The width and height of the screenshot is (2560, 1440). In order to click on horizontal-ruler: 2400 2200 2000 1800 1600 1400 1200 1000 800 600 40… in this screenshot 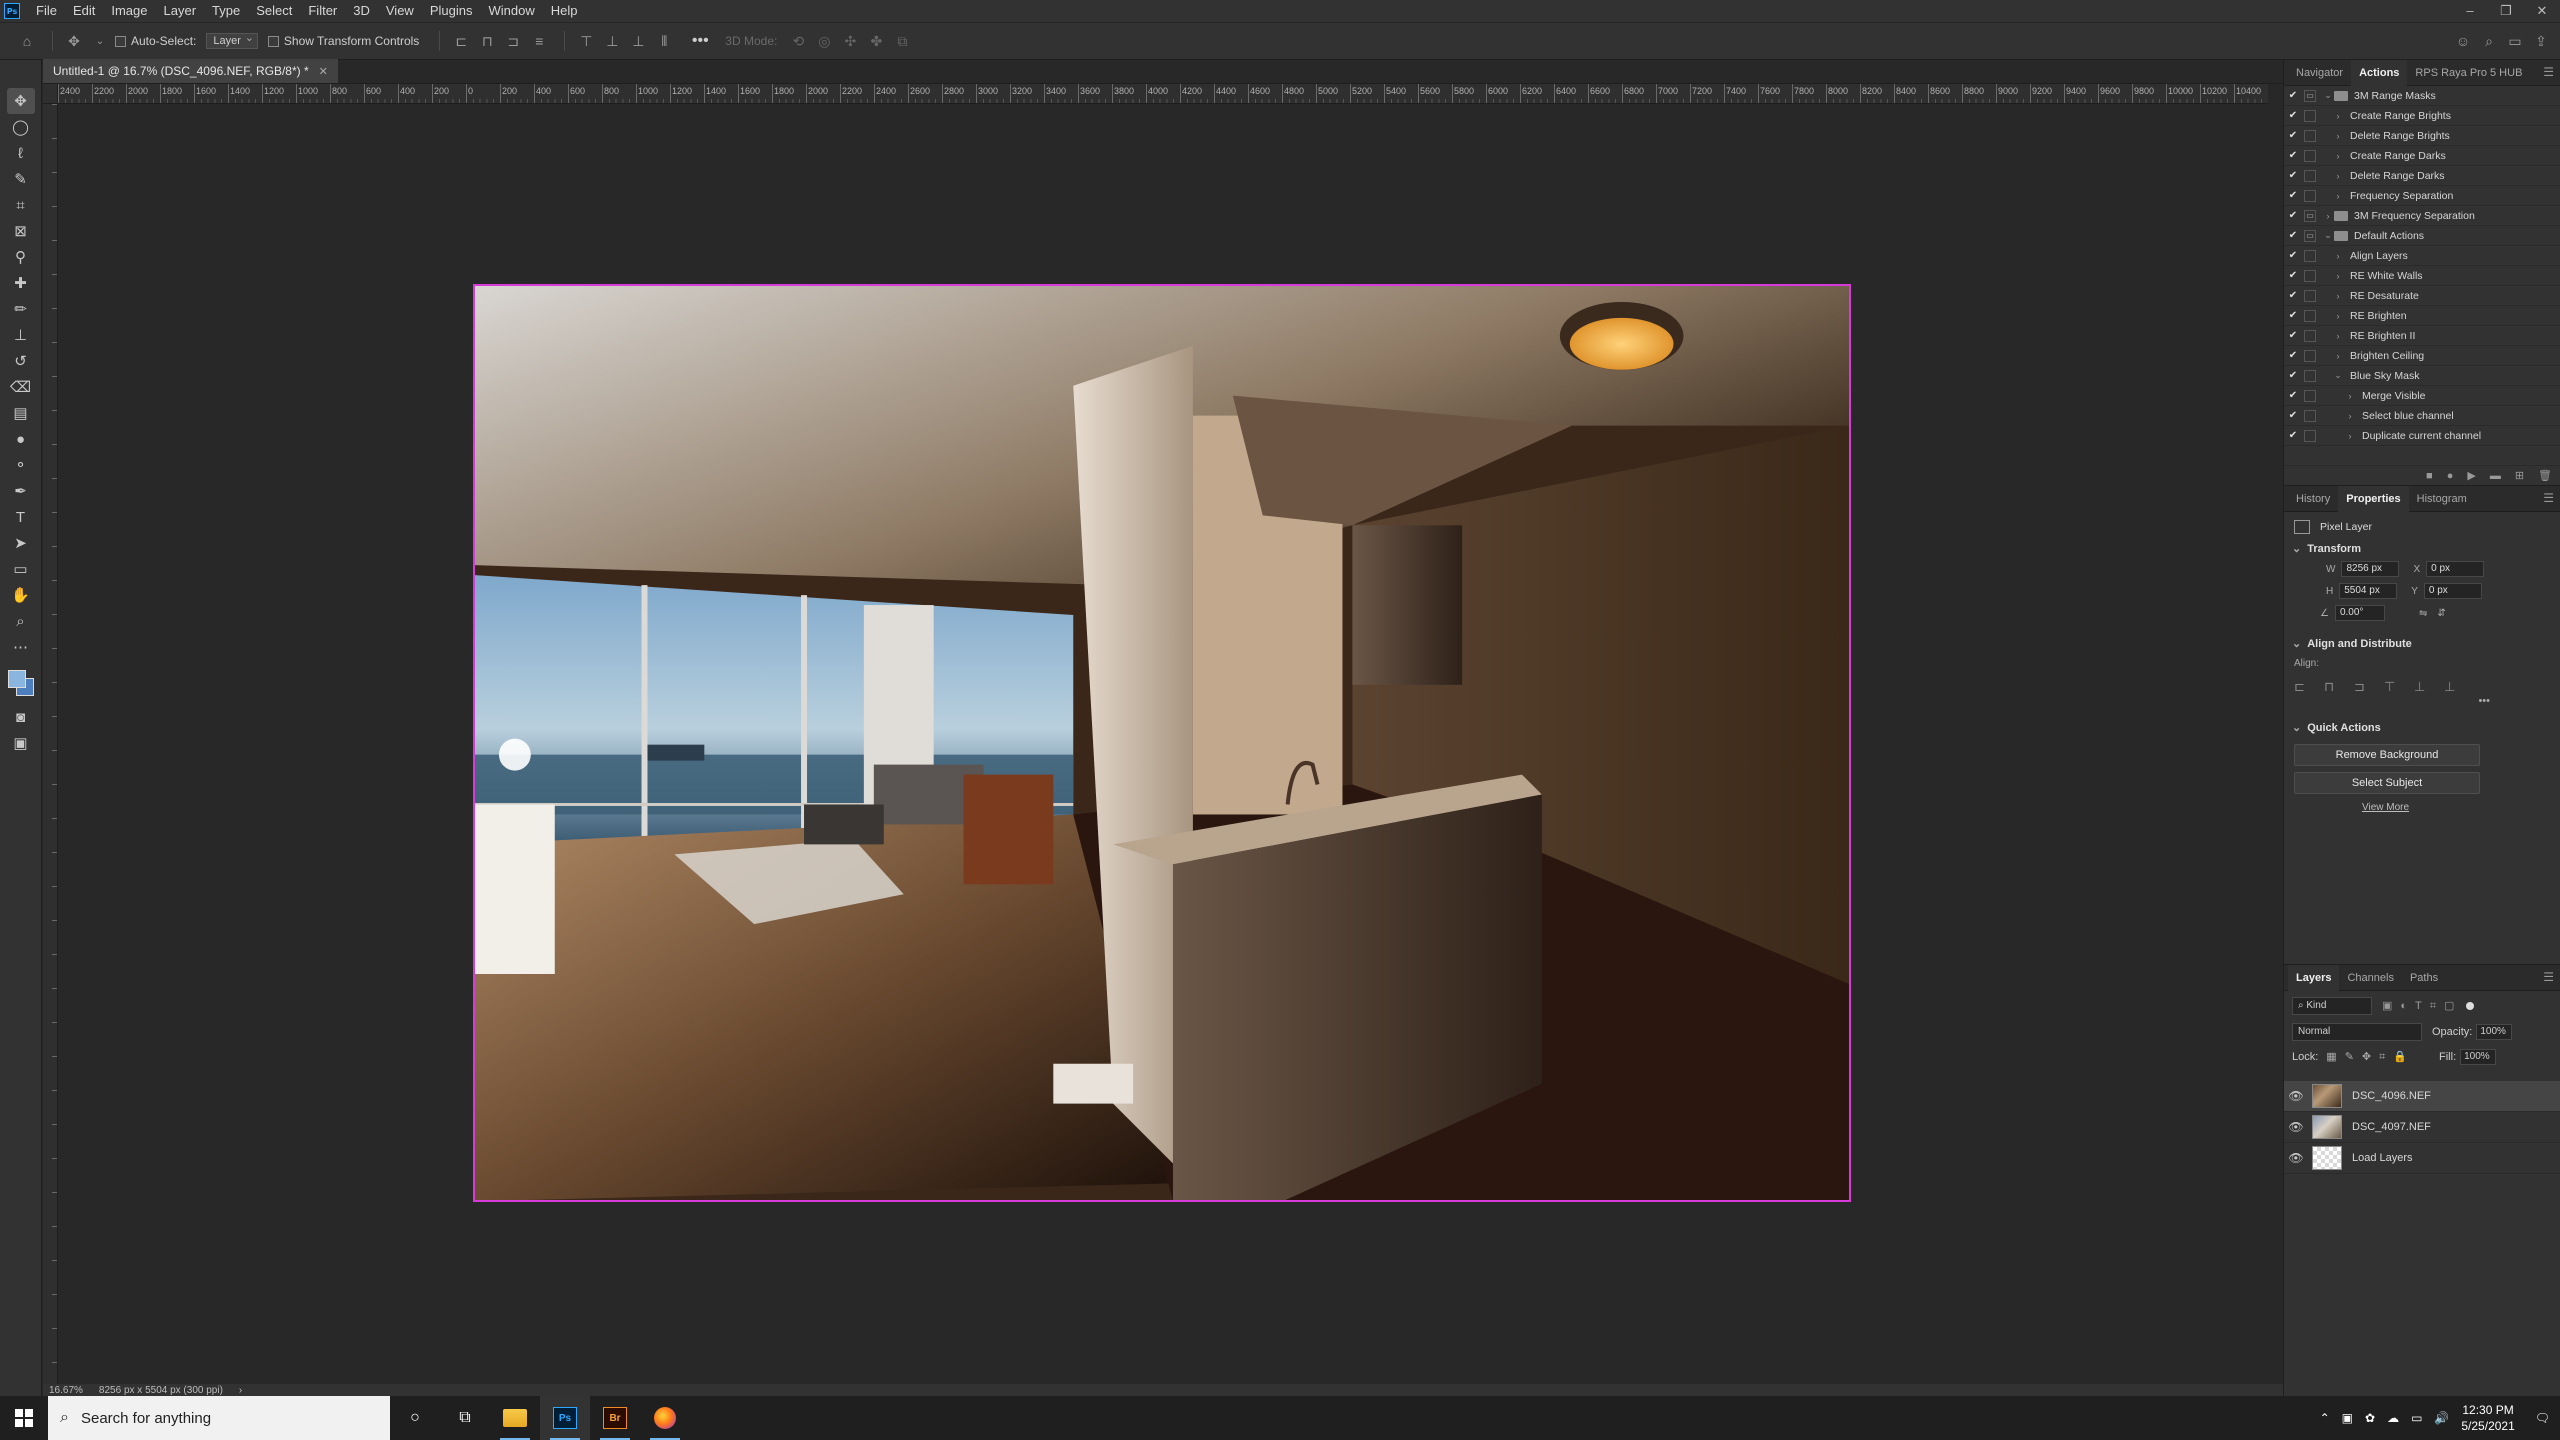, I will do `click(1163, 94)`.